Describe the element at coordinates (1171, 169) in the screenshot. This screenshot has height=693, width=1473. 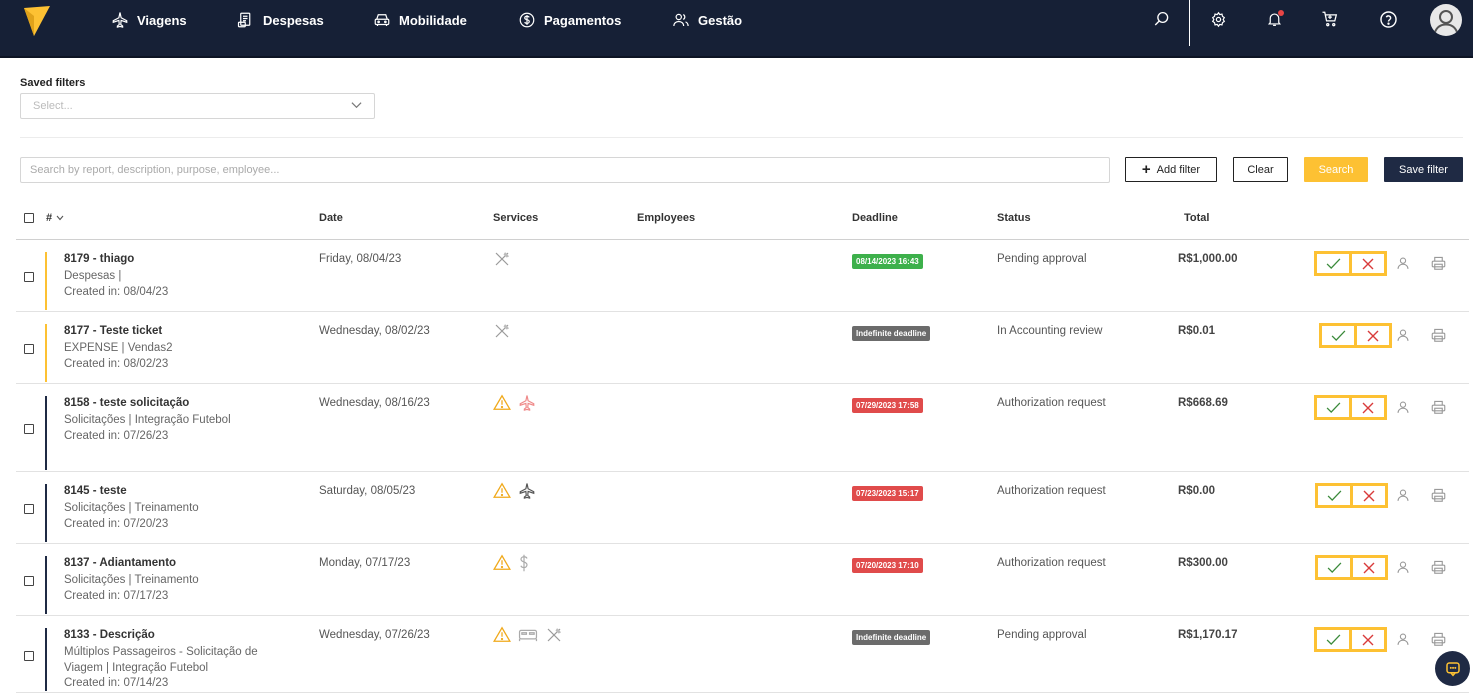
I see `add-filter-button: + Add filter` at that location.